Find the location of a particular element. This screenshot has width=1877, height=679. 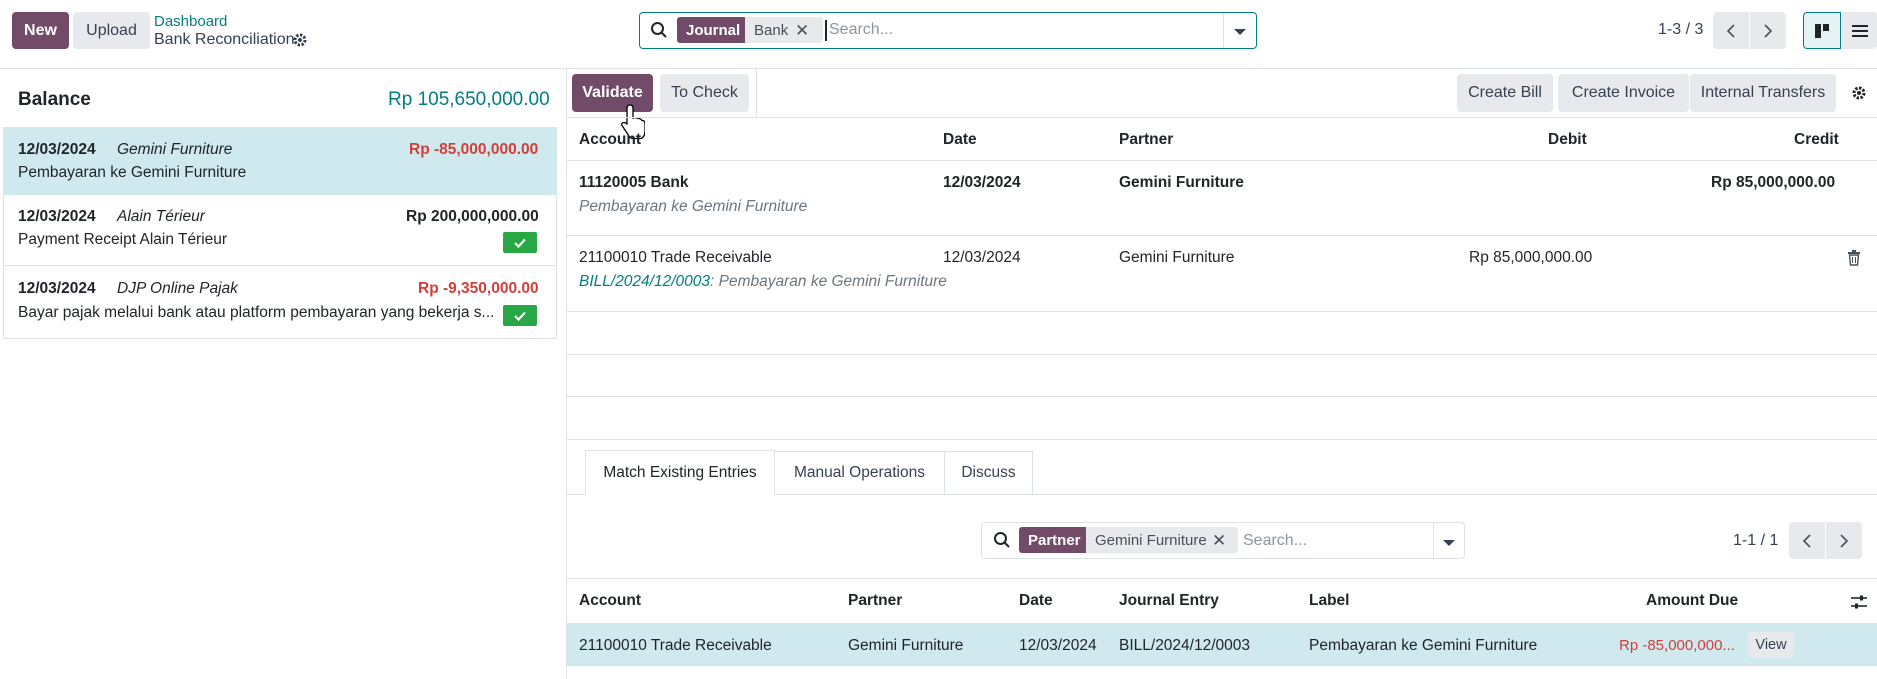

line-account: 11120005 Bank is located at coordinates (633, 183).